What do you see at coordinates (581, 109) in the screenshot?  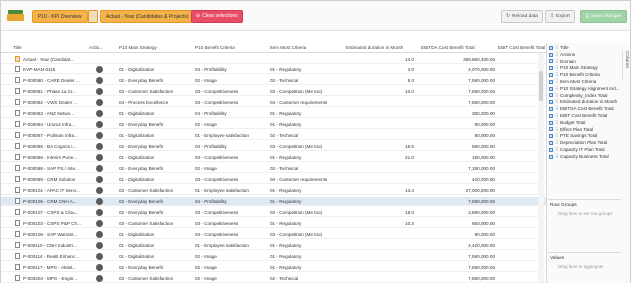 I see `column-toggle-item: ⠿ EBITDA Cost Benefit Total` at bounding box center [581, 109].